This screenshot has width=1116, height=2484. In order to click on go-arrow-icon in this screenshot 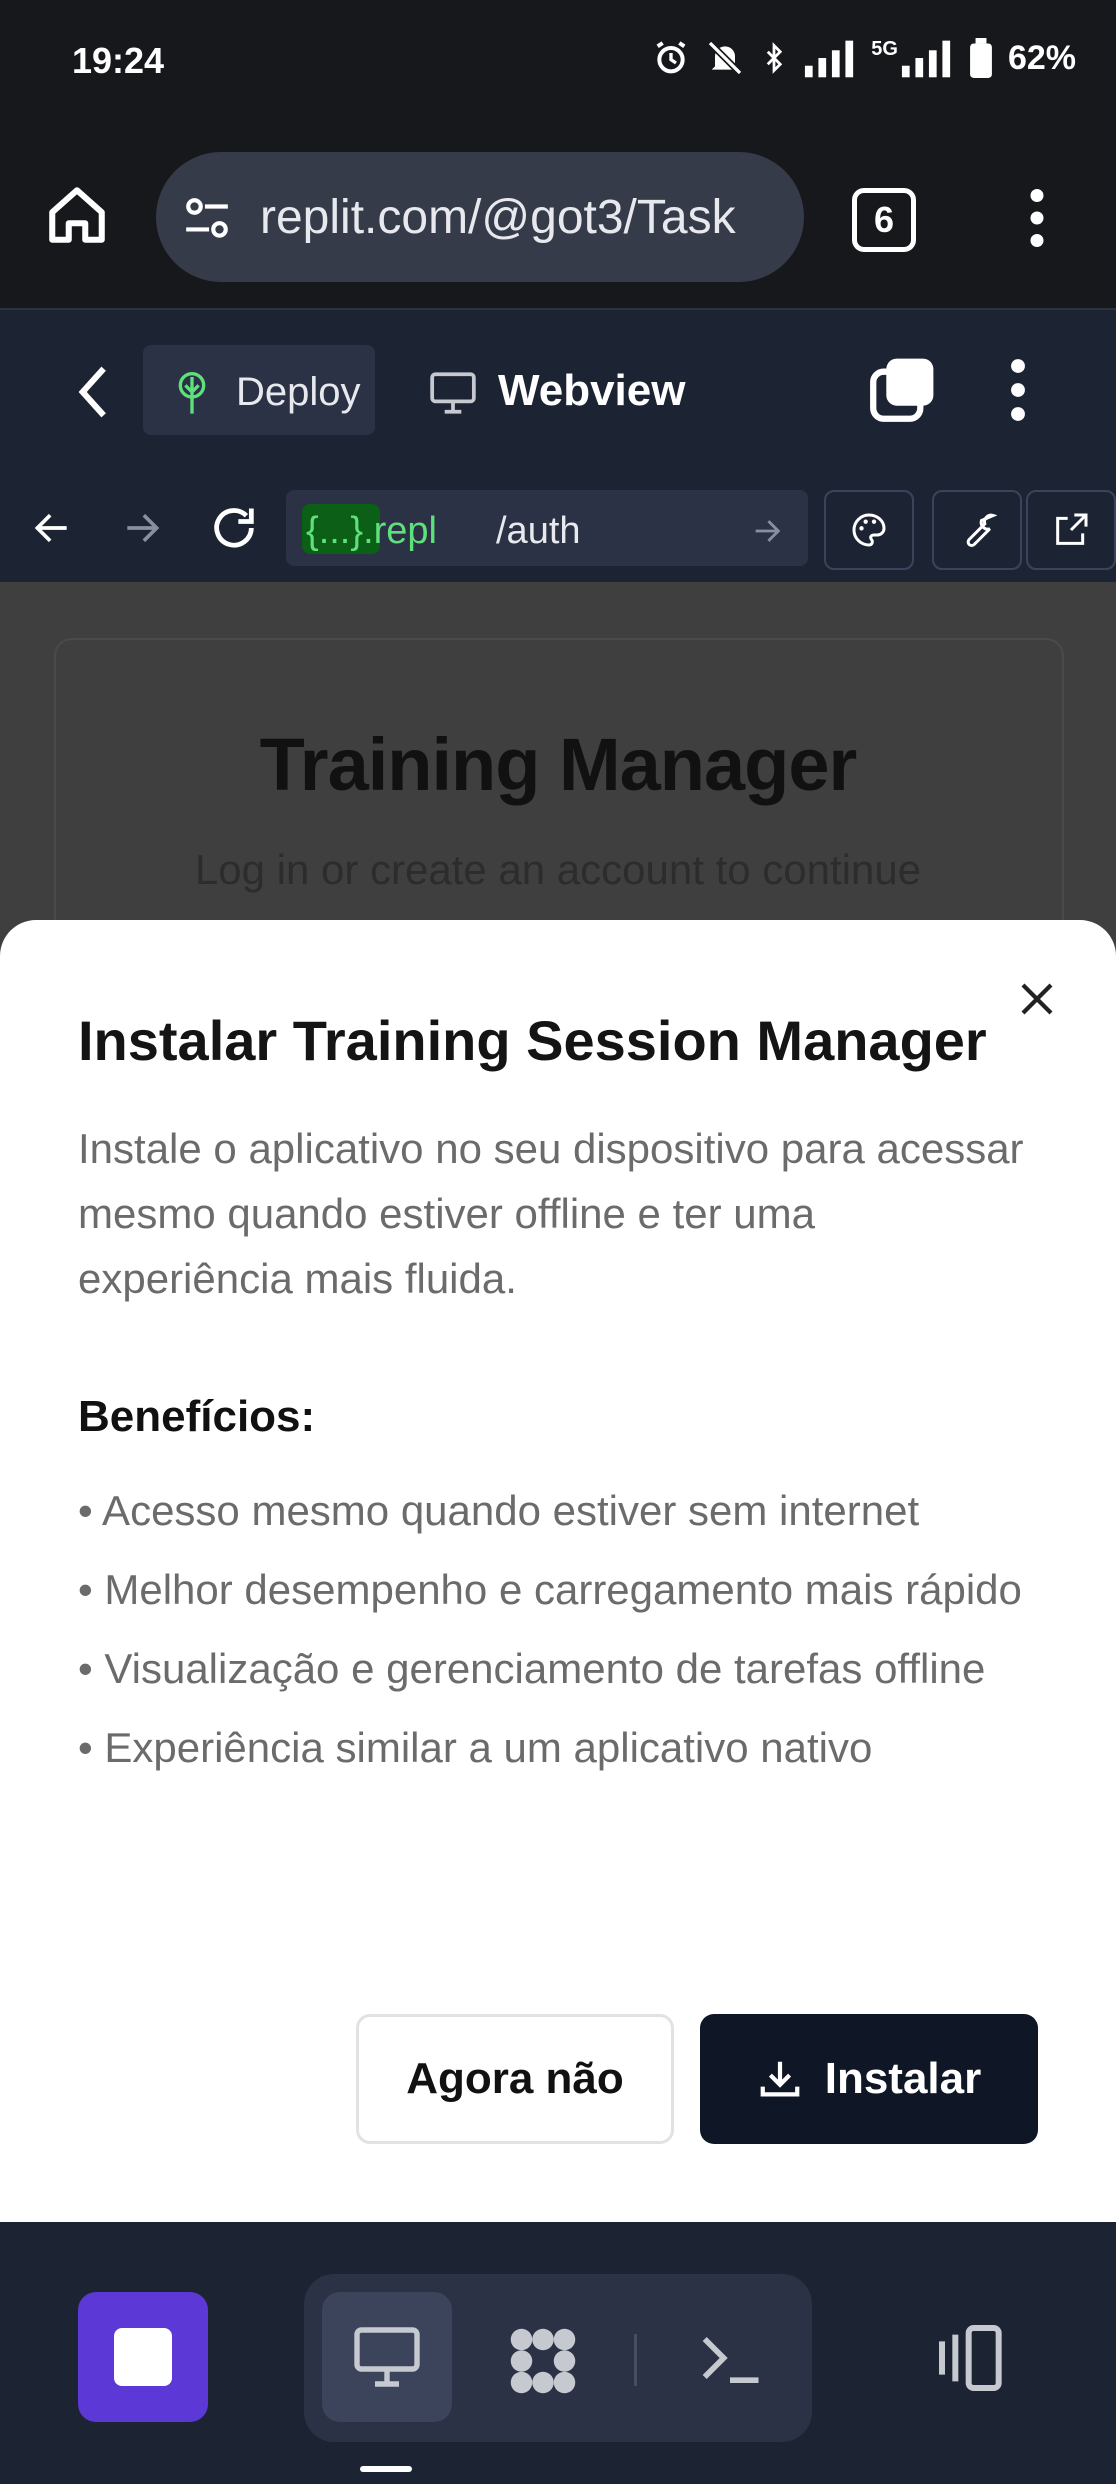, I will do `click(767, 531)`.